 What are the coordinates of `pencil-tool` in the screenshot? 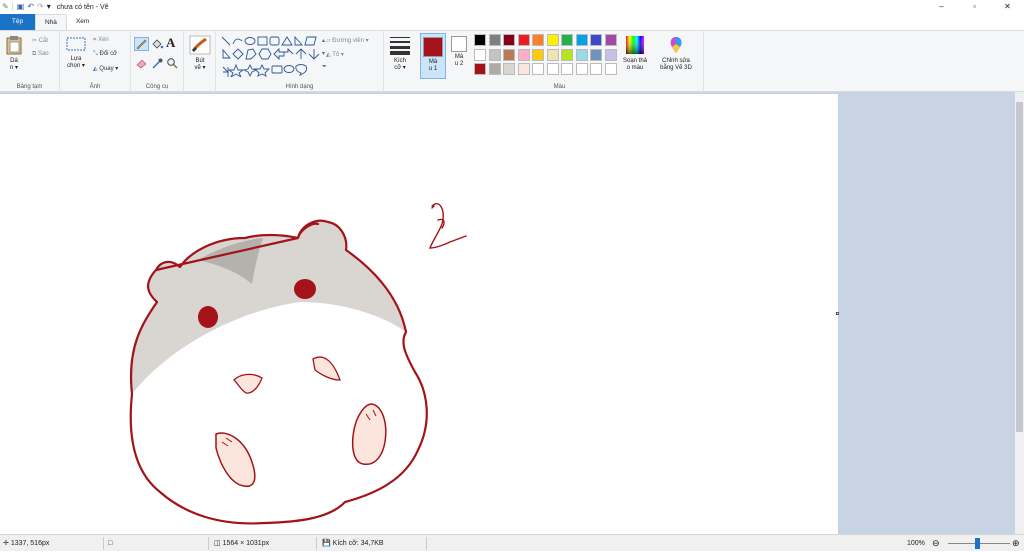 It's located at (141, 44).